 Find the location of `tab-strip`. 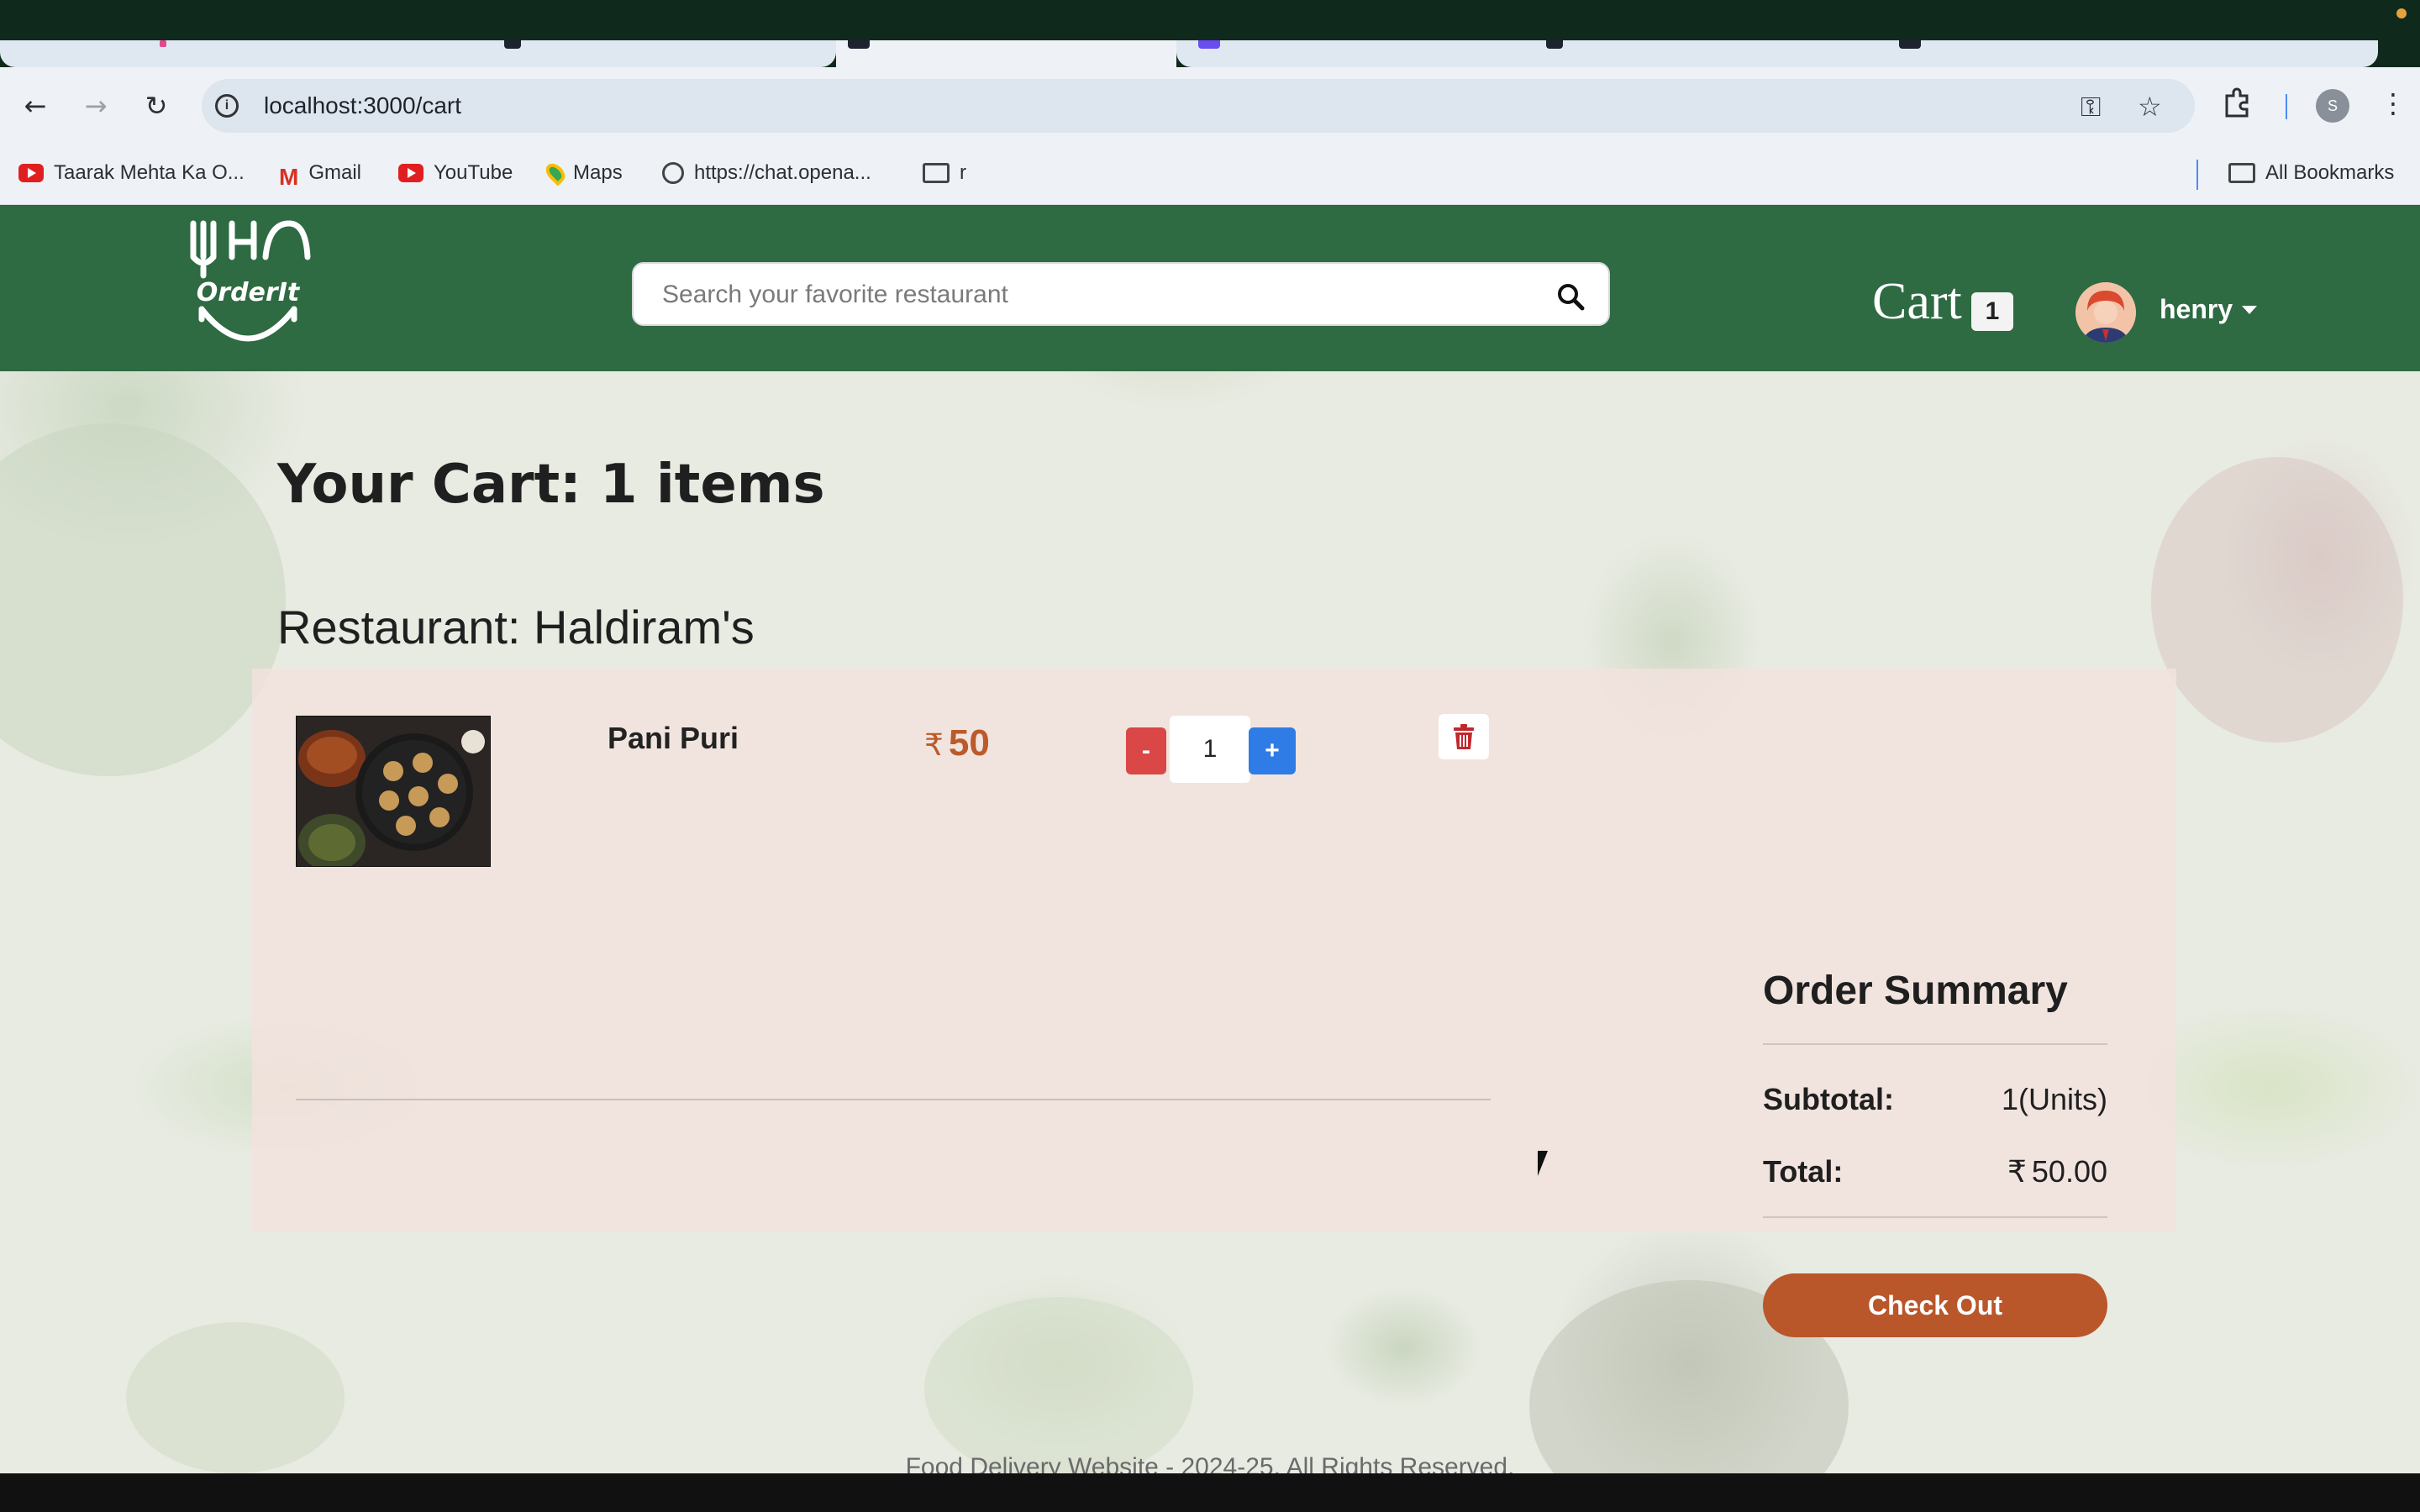

tab-strip is located at coordinates (1210, 53).